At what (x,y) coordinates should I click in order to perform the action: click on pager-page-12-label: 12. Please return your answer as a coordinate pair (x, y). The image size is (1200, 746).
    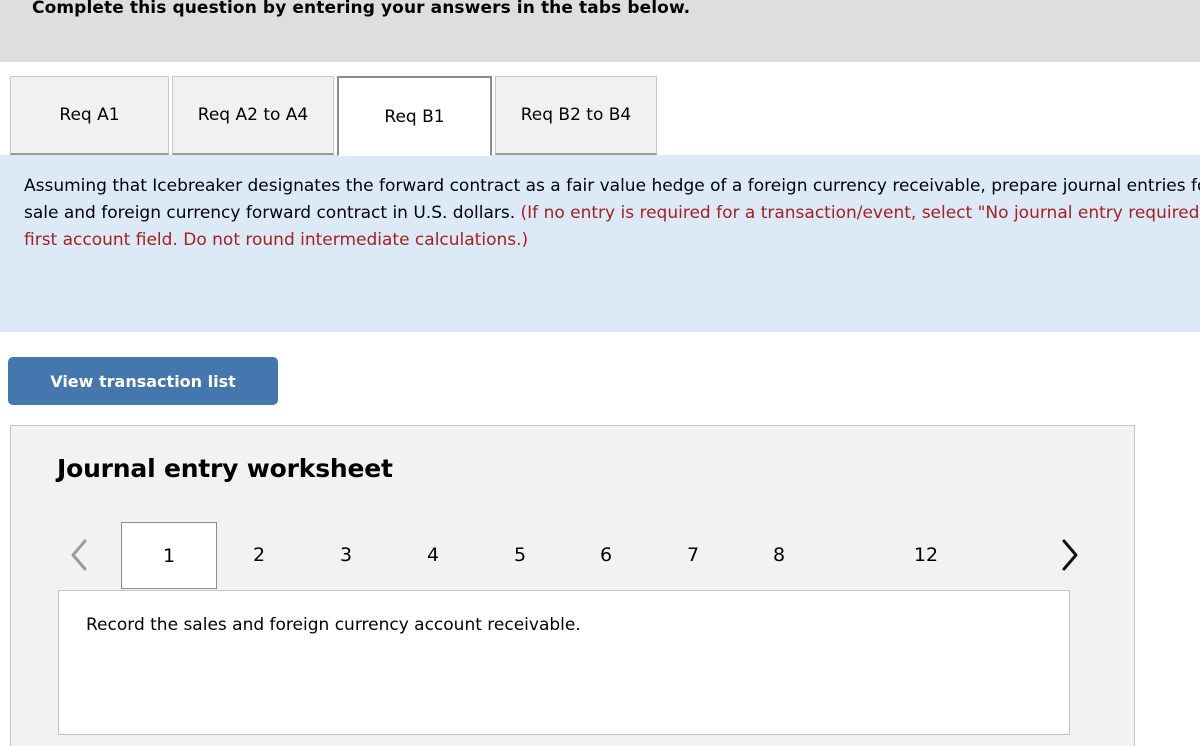
    Looking at the image, I should click on (926, 555).